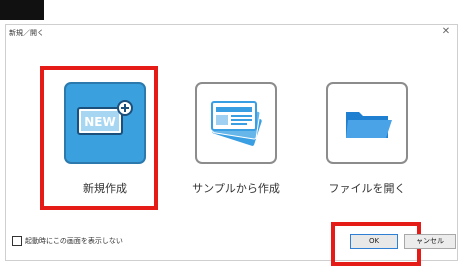 This screenshot has width=459, height=269. What do you see at coordinates (367, 188) in the screenshot?
I see `option-open-file-label: ファイルを開く` at bounding box center [367, 188].